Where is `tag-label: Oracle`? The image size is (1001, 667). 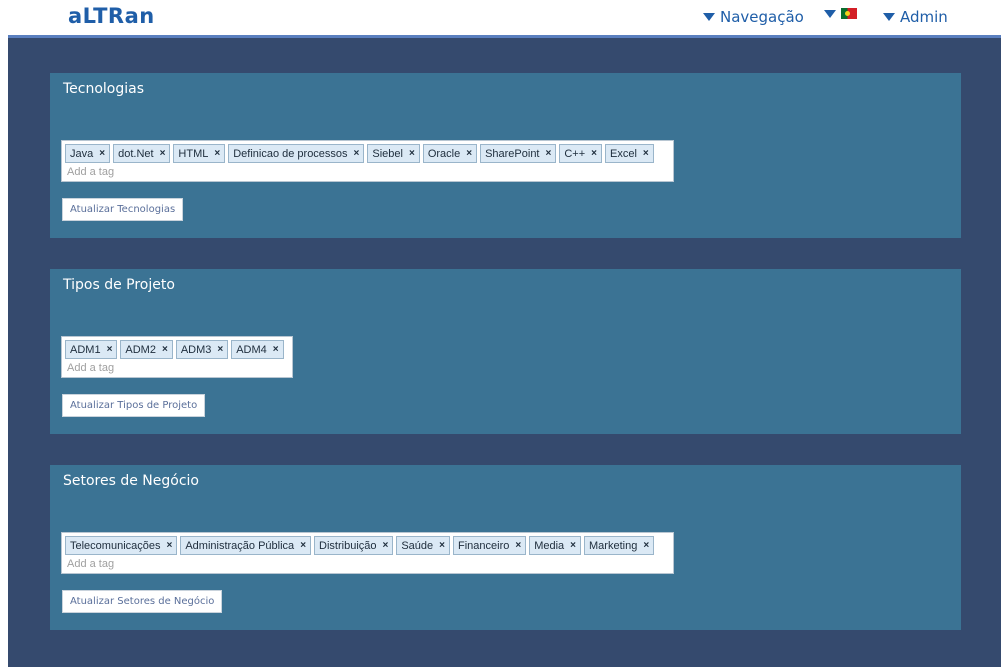 tag-label: Oracle is located at coordinates (444, 153).